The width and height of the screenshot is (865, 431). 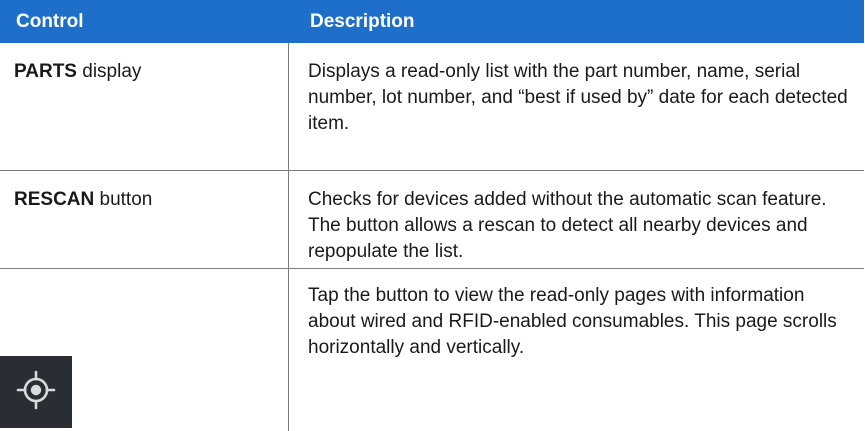 What do you see at coordinates (45, 71) in the screenshot?
I see `control-name: PARTS` at bounding box center [45, 71].